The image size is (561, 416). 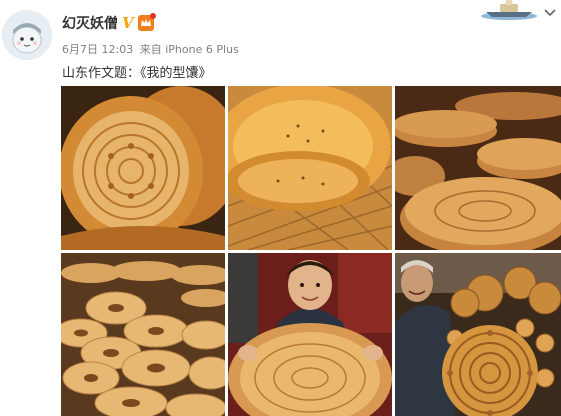 What do you see at coordinates (90, 23) in the screenshot?
I see `username-link: 幻灭妖僧` at bounding box center [90, 23].